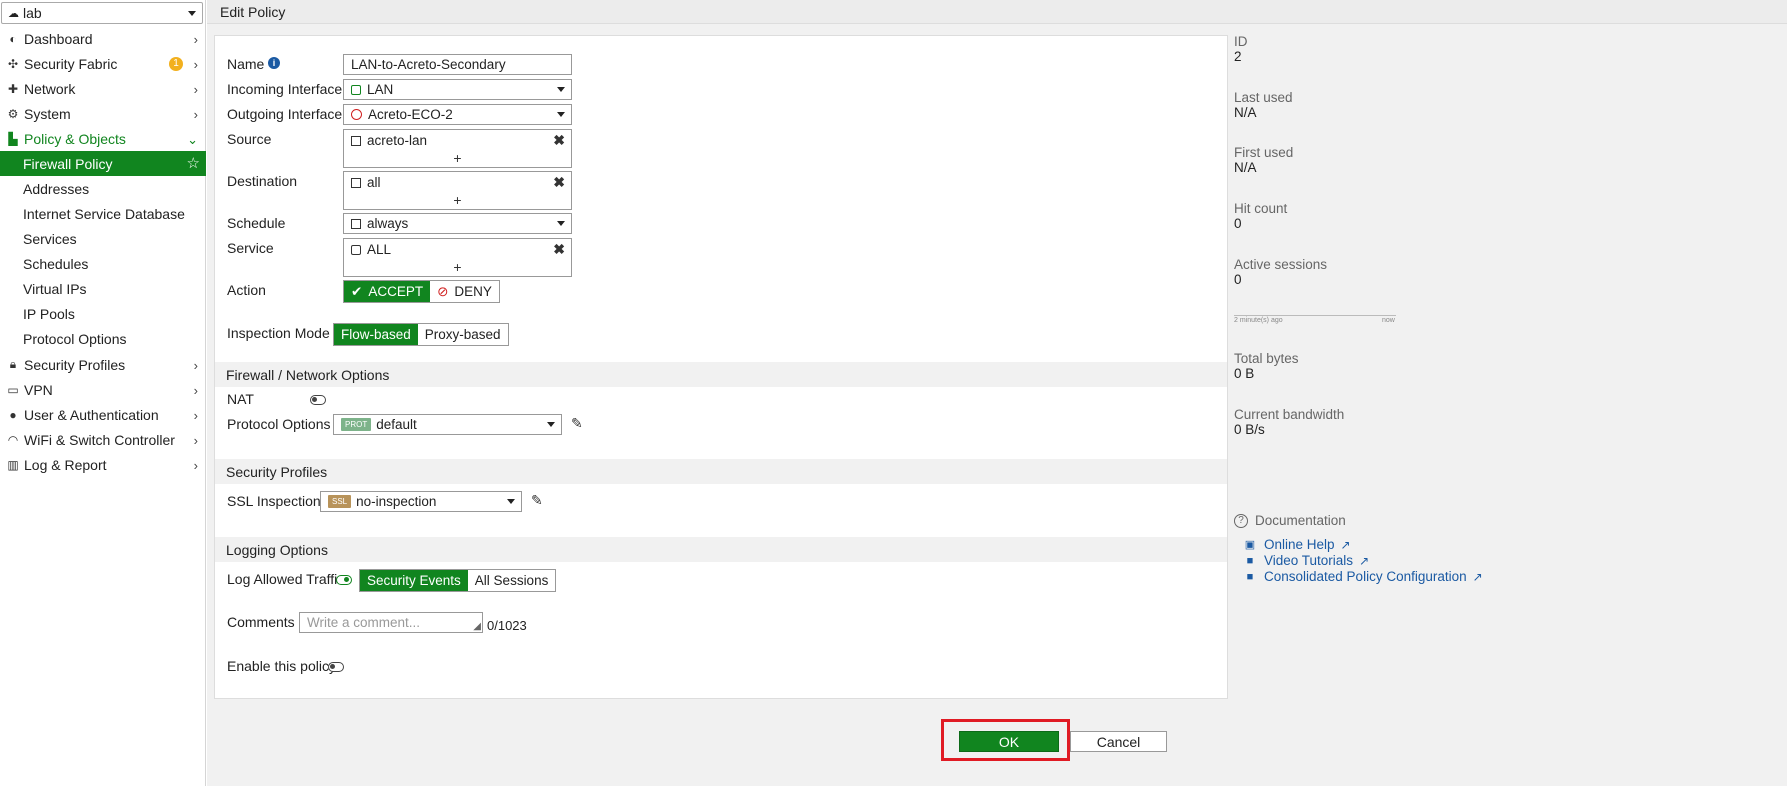  Describe the element at coordinates (1363, 576) in the screenshot. I see `consolidated-policy-link: ■ Consolidated Policy Configuration ↗` at that location.